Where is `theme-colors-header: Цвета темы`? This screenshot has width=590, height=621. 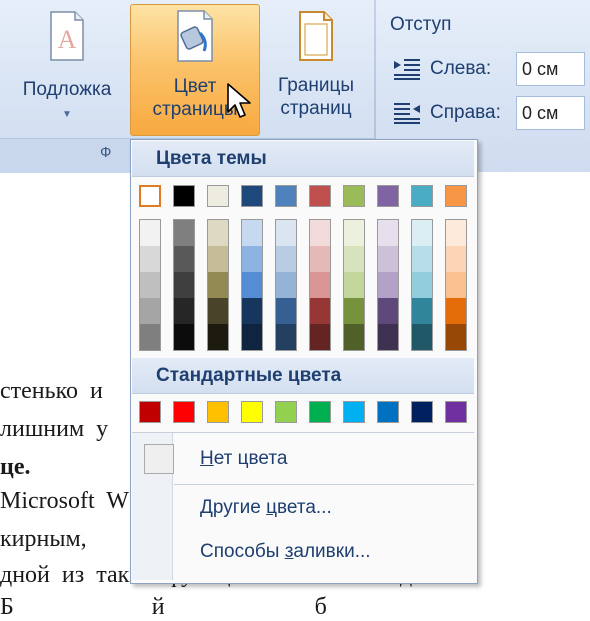
theme-colors-header: Цвета темы is located at coordinates (303, 159).